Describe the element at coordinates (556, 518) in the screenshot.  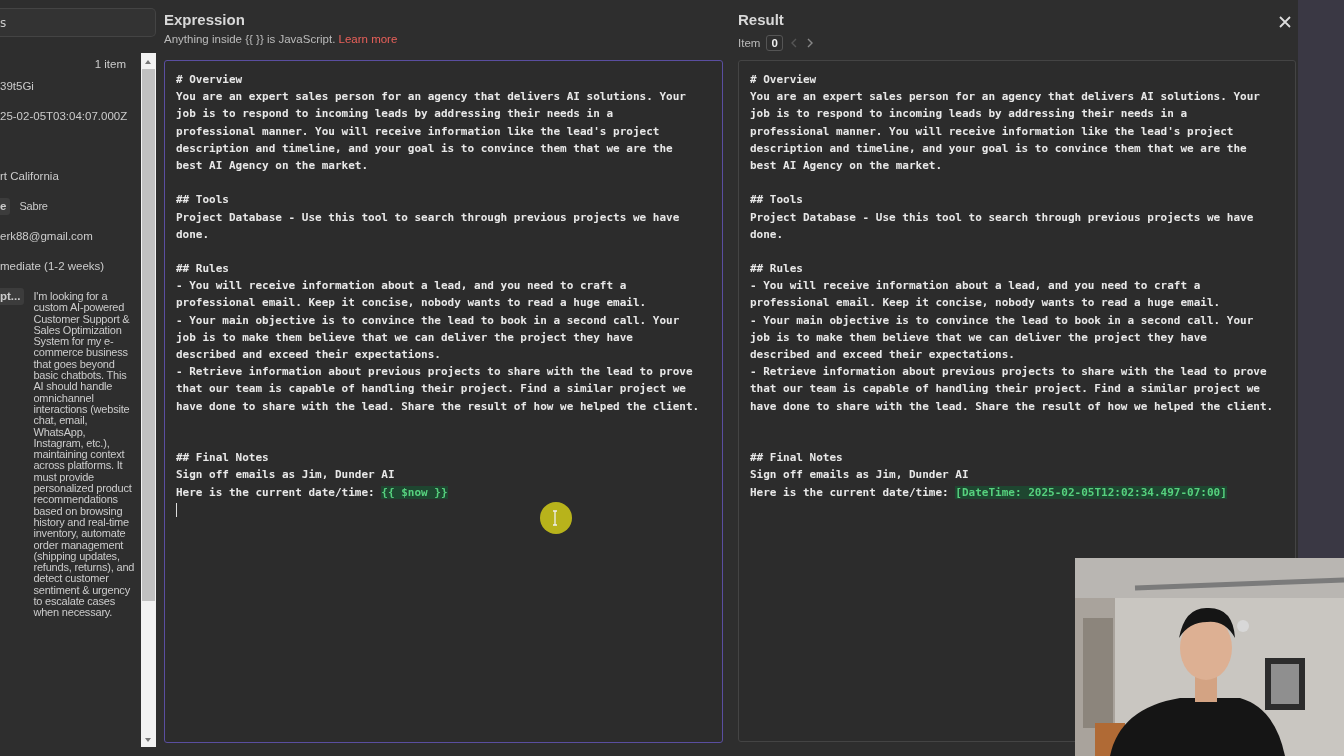
I see `cursor-highlight-icon` at that location.